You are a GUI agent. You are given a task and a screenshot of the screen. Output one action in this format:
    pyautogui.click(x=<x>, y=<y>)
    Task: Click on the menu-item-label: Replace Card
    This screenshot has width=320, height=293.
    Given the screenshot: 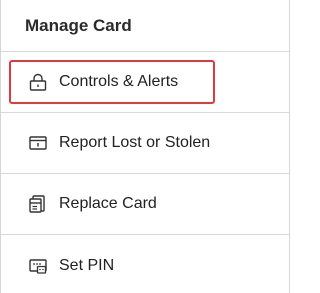 What is the action you would take?
    pyautogui.click(x=108, y=203)
    